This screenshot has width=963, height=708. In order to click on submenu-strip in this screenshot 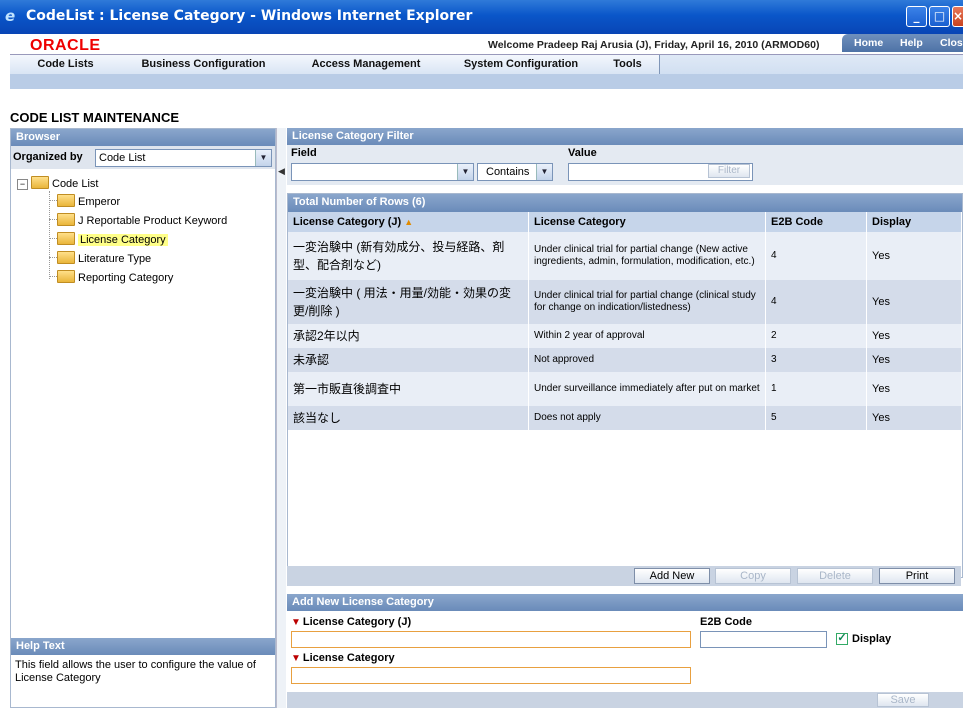, I will do `click(486, 81)`.